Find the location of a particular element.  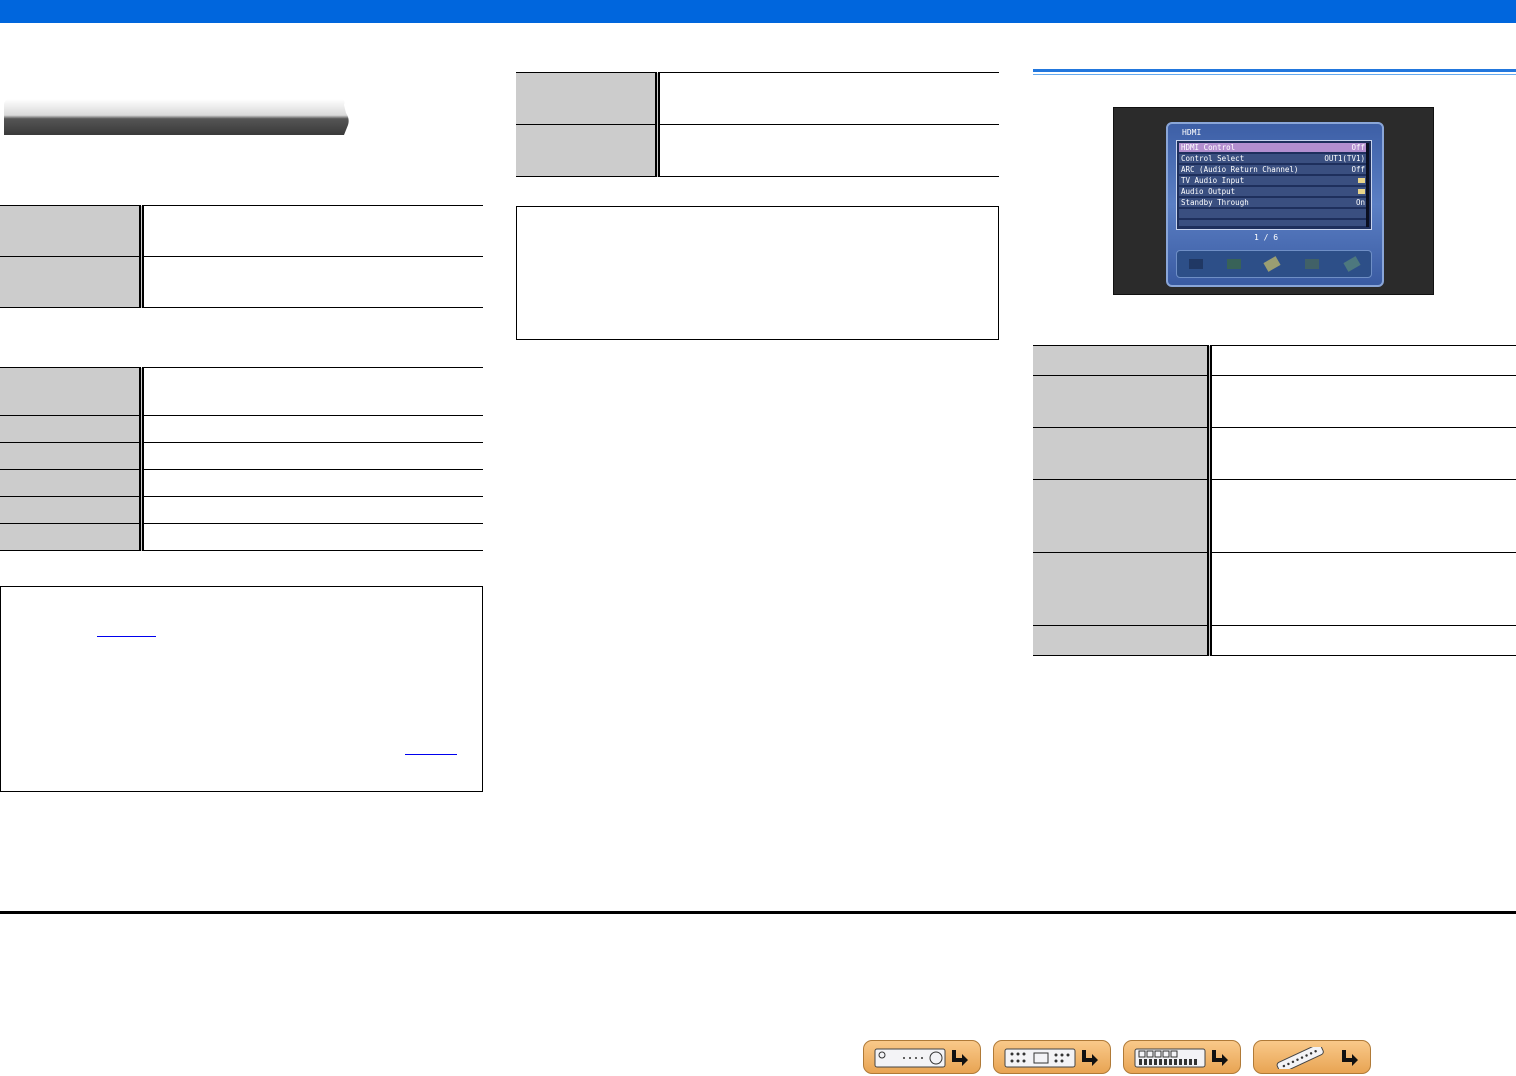

note-box-middle is located at coordinates (757, 273).